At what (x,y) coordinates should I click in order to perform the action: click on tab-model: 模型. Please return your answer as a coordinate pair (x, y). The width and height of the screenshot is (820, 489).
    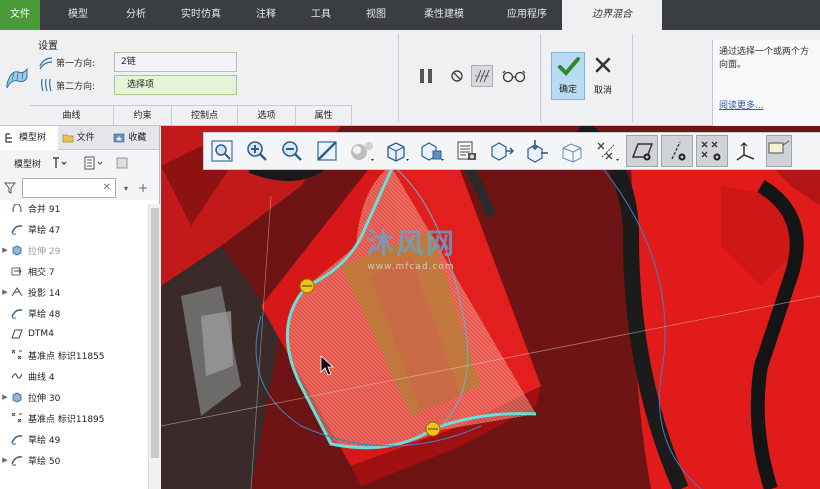
    Looking at the image, I should click on (78, 15).